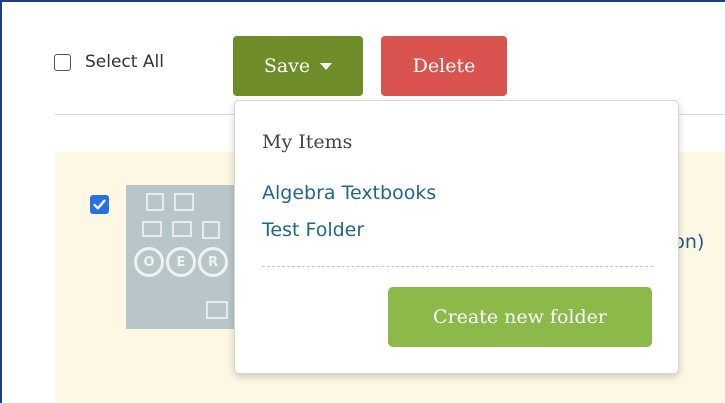  I want to click on thumbnail-grid-icon, so click(155, 202).